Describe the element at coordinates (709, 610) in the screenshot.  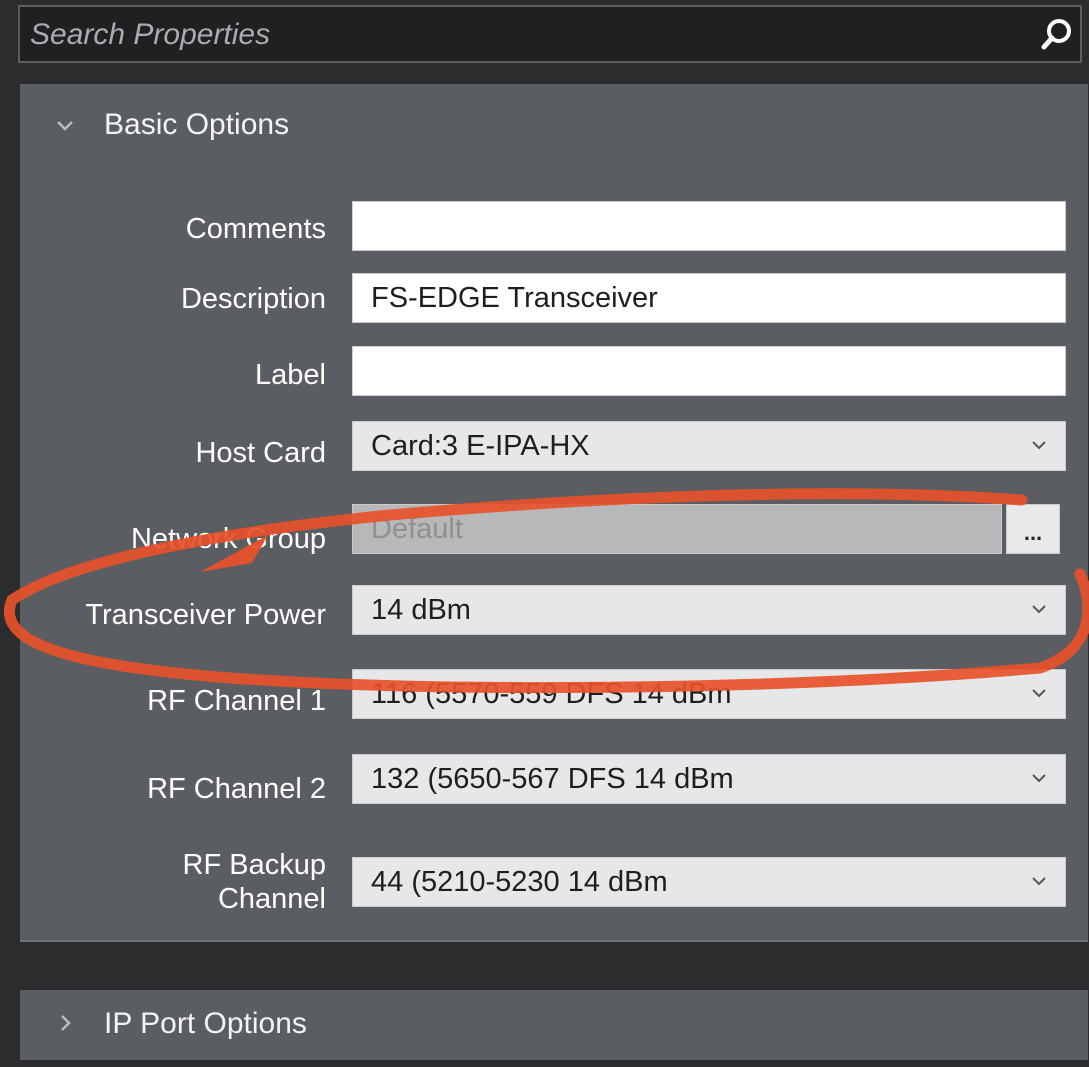
I see `transceiver-power-select: 14 dBm` at that location.